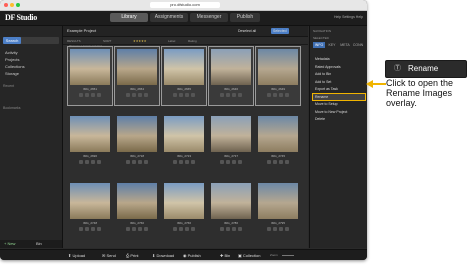  I want to click on thumbnail-cell: IMG_2646, so click(231, 76).